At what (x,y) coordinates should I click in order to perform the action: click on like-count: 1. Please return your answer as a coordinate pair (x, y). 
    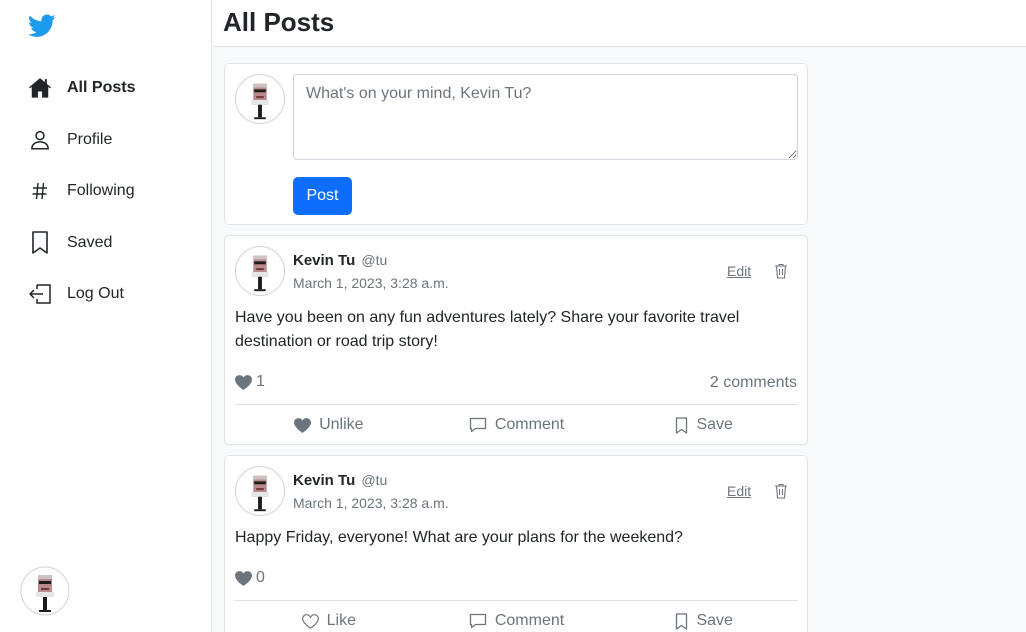
    Looking at the image, I should click on (250, 382).